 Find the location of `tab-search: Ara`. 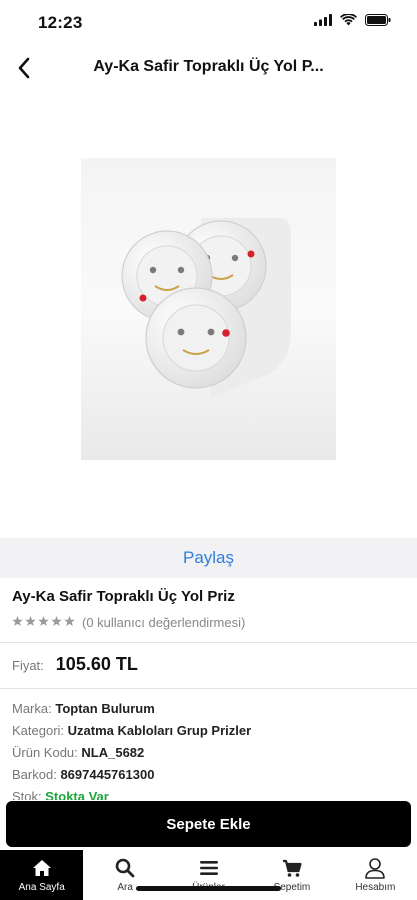

tab-search: Ara is located at coordinates (124, 875).